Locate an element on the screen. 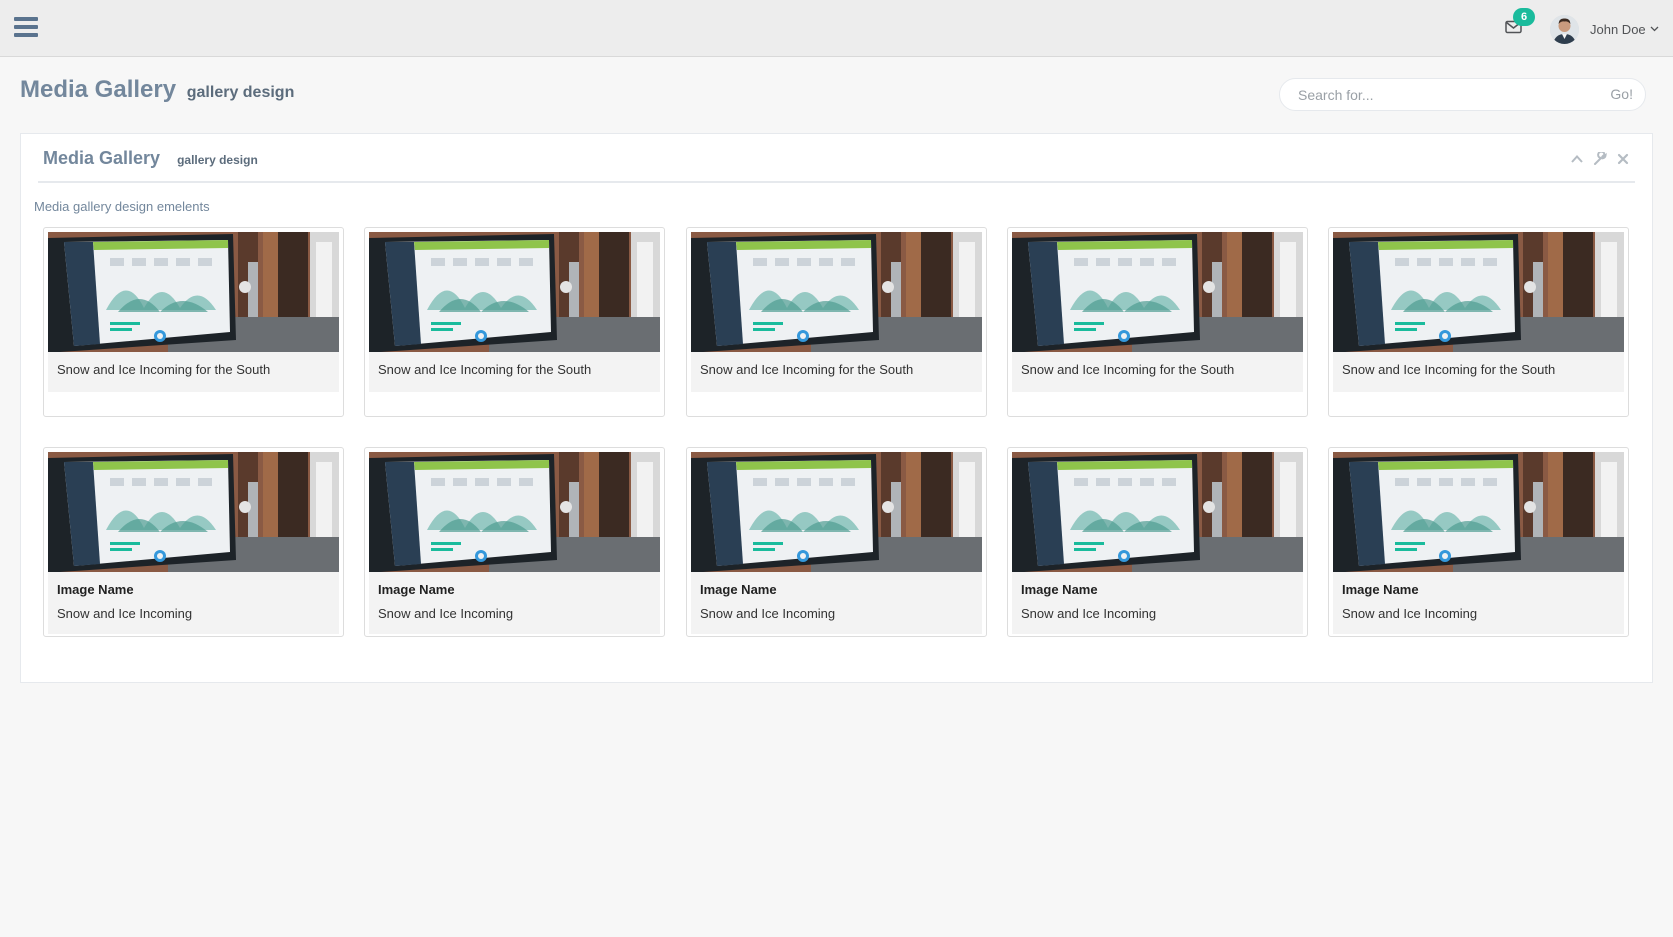 Image resolution: width=1673 pixels, height=937 pixels. chevron-down-icon is located at coordinates (1654, 29).